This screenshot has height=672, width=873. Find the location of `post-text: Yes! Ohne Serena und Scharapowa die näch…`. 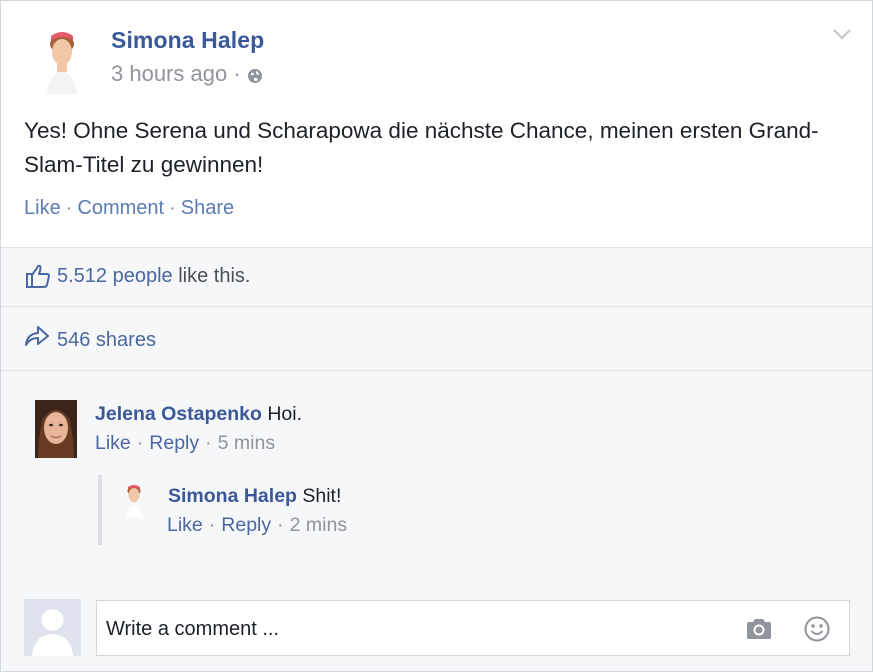

post-text: Yes! Ohne Serena und Scharapowa die näch… is located at coordinates (421, 147).